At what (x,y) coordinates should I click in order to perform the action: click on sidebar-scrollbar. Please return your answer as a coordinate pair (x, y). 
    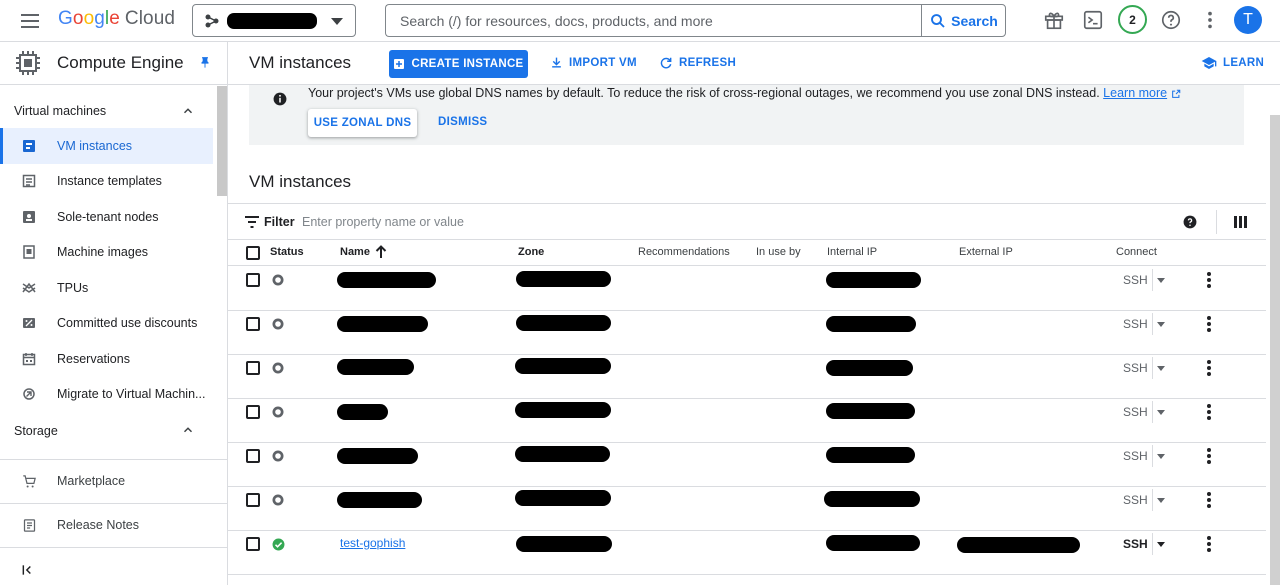
    Looking at the image, I should click on (222, 141).